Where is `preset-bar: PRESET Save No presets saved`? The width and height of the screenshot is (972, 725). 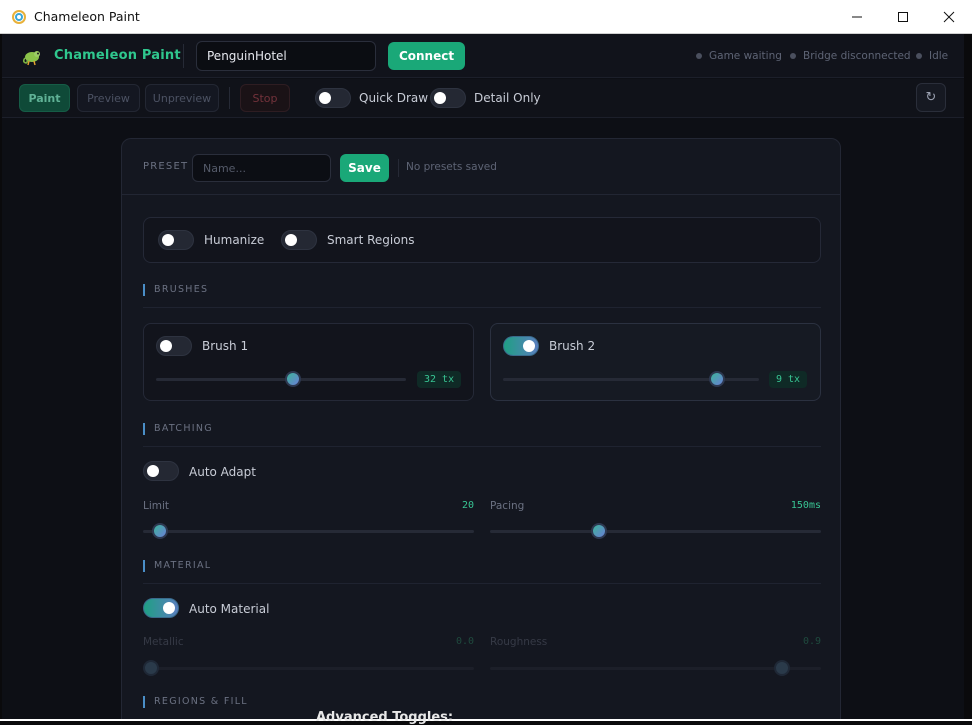 preset-bar: PRESET Save No presets saved is located at coordinates (481, 167).